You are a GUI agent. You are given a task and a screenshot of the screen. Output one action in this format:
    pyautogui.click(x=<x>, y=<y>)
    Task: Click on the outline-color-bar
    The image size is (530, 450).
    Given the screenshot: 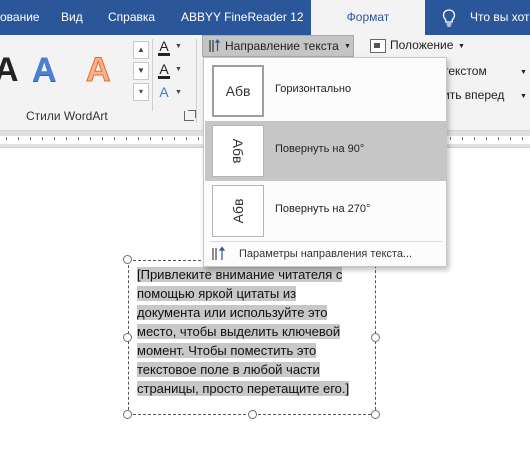 What is the action you would take?
    pyautogui.click(x=164, y=77)
    